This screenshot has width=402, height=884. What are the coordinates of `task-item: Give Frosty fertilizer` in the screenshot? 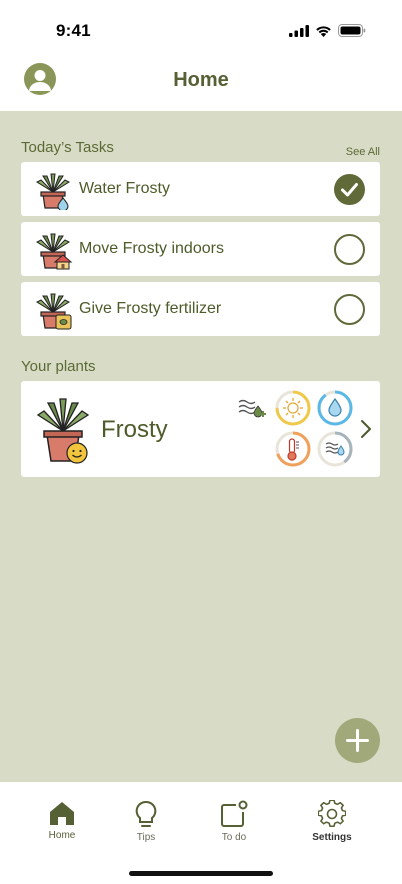 It's located at (200, 309).